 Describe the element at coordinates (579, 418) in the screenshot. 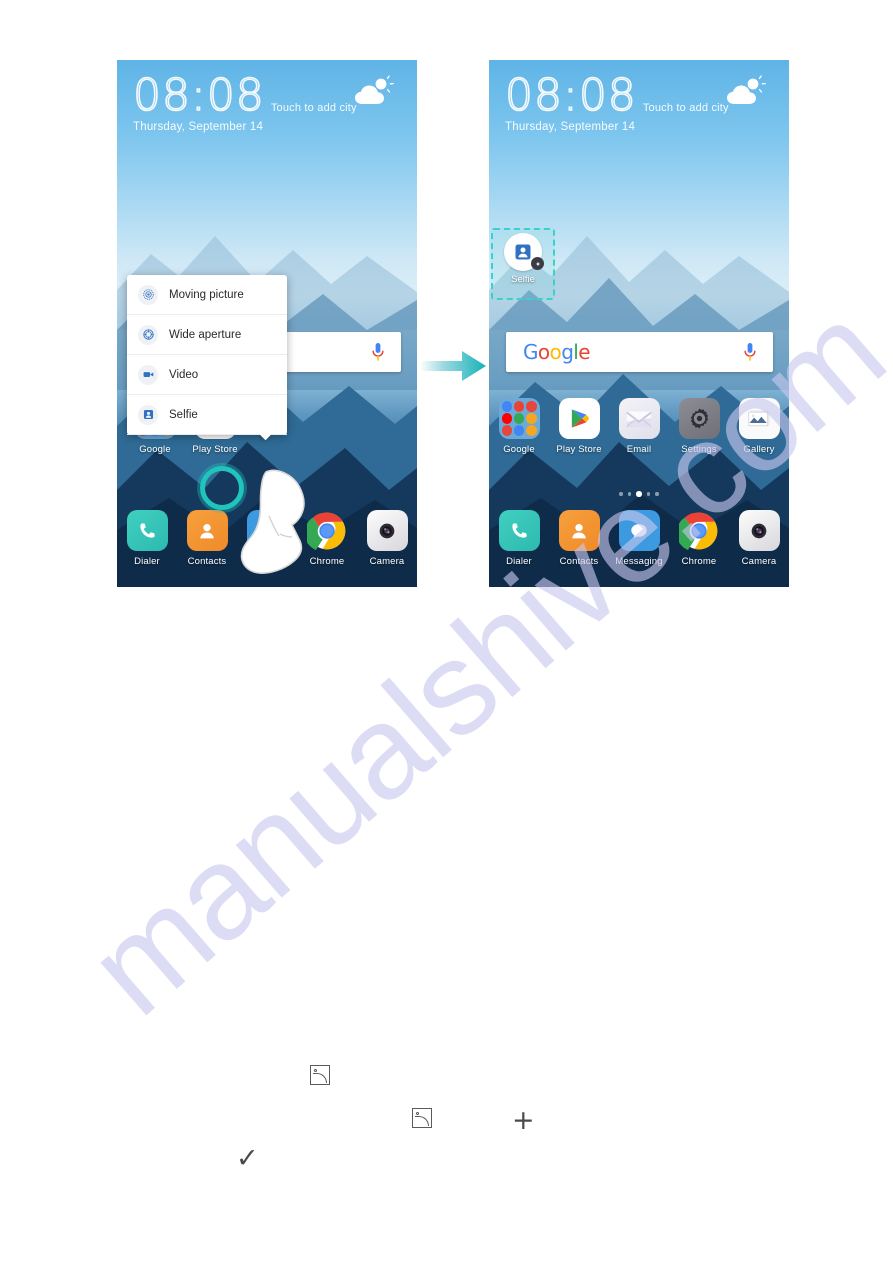

I see `play-store-icon` at that location.